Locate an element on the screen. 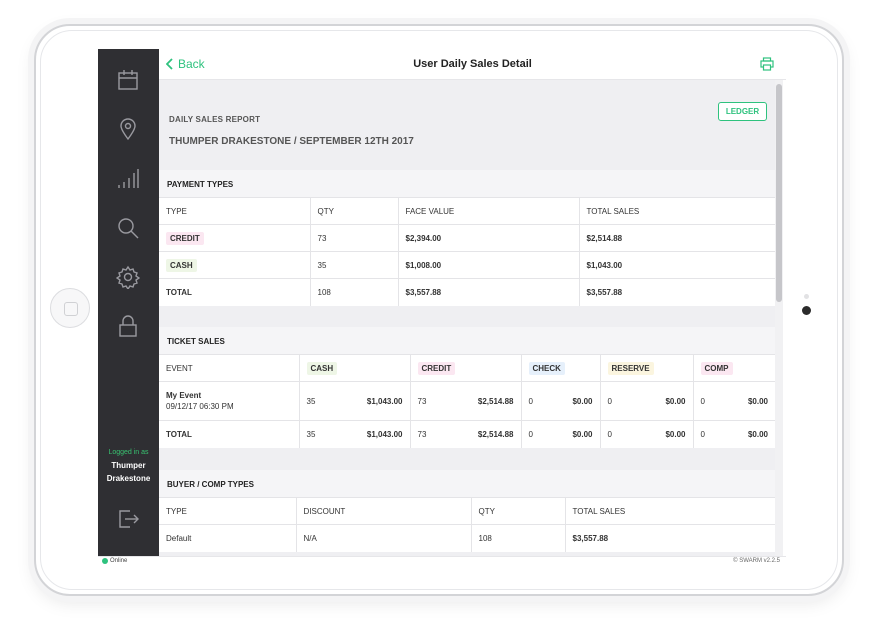 The image size is (890, 635). scrollbar is located at coordinates (779, 318).